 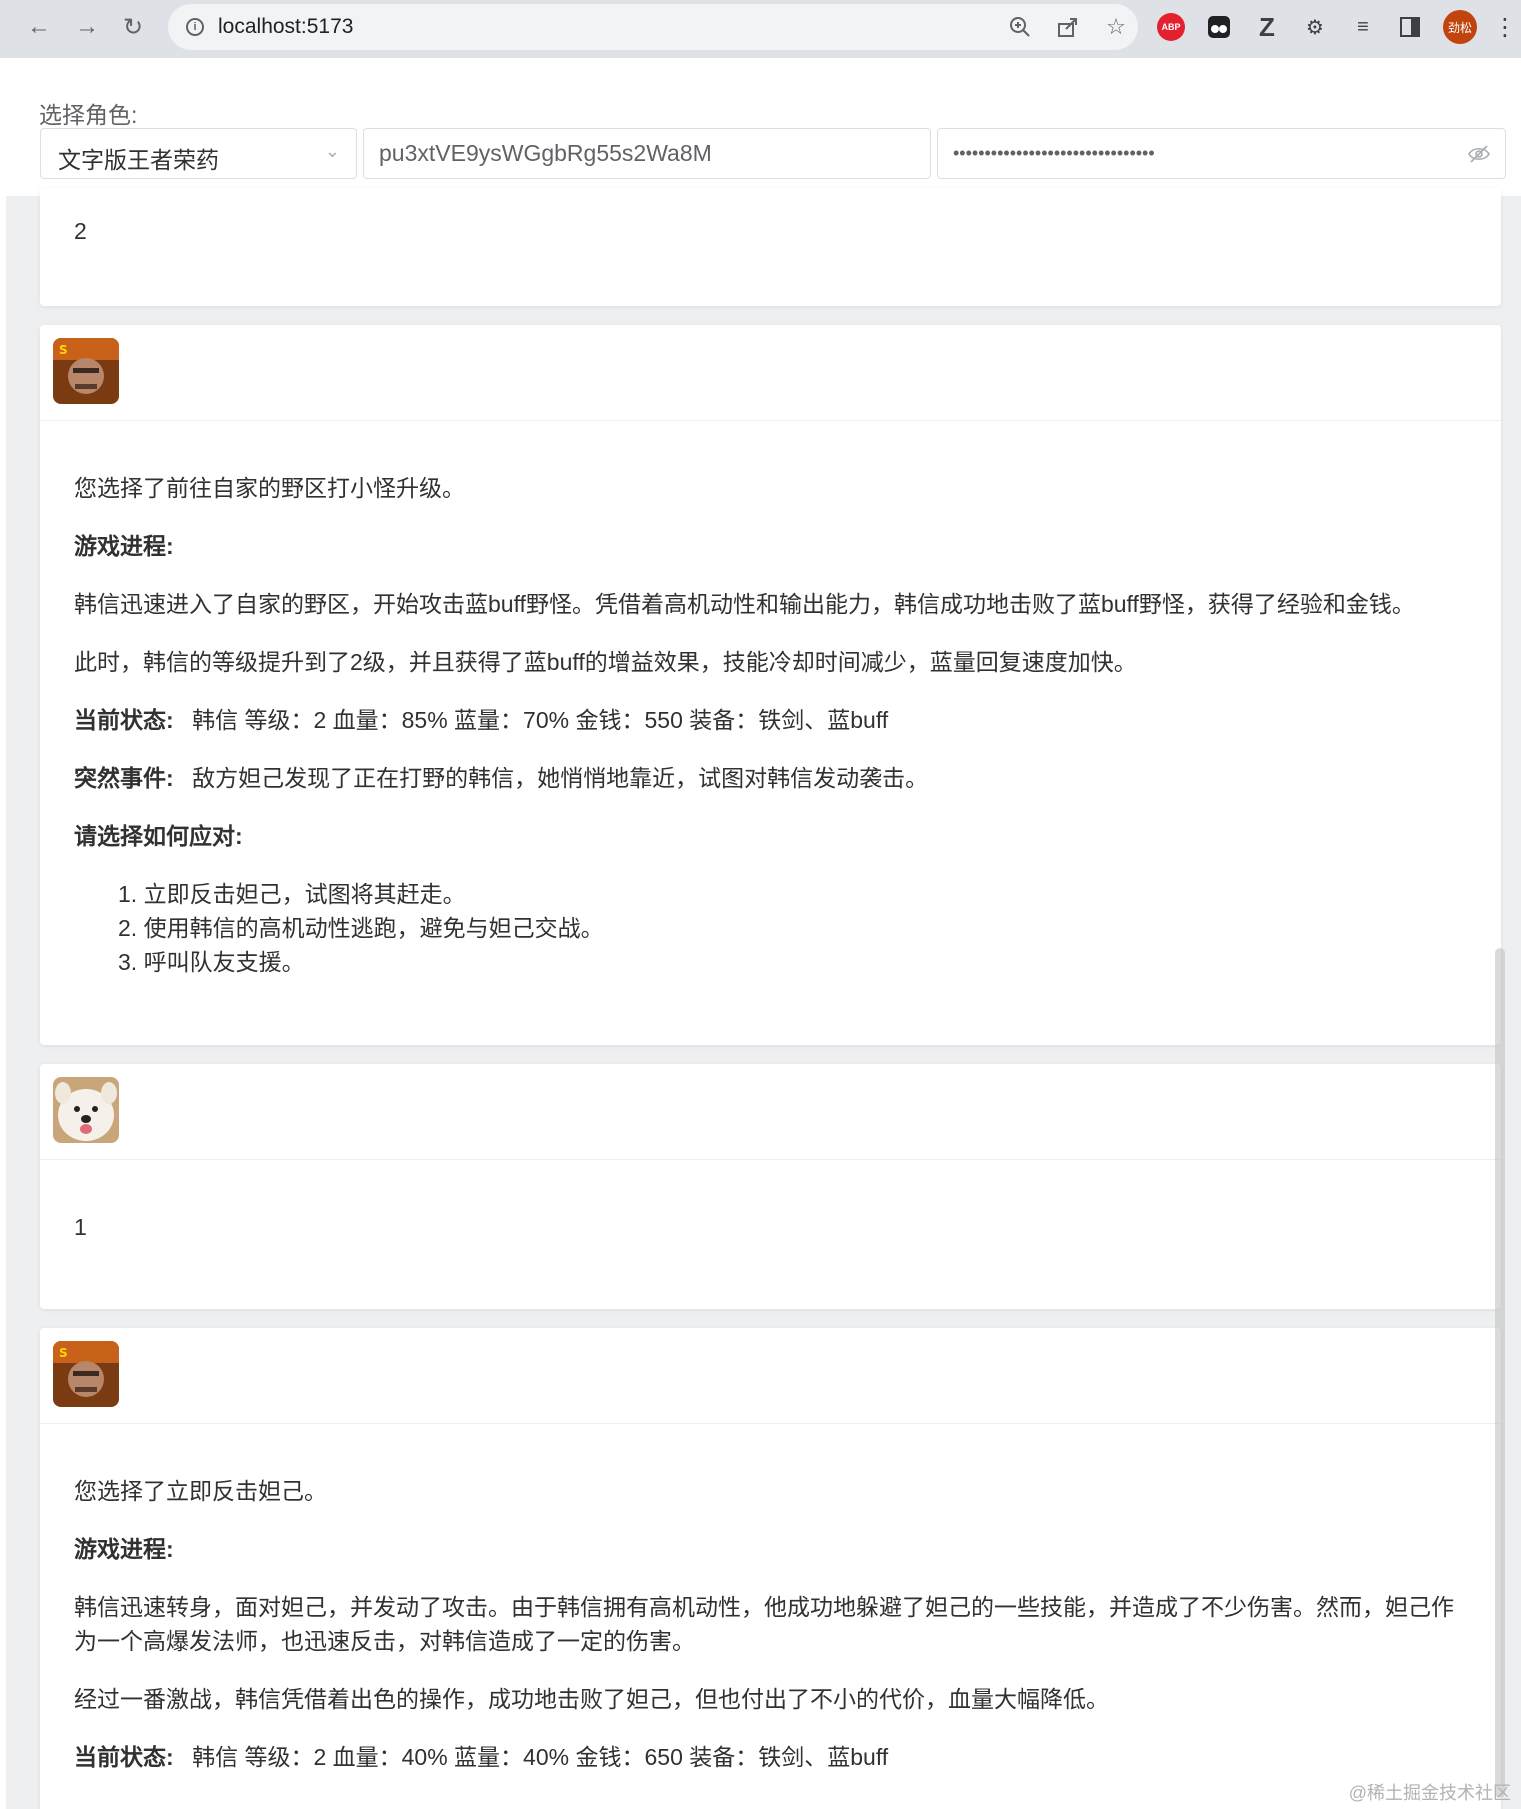 What do you see at coordinates (1429, 1793) in the screenshot?
I see `watermark: @稀土掘金技术社区` at bounding box center [1429, 1793].